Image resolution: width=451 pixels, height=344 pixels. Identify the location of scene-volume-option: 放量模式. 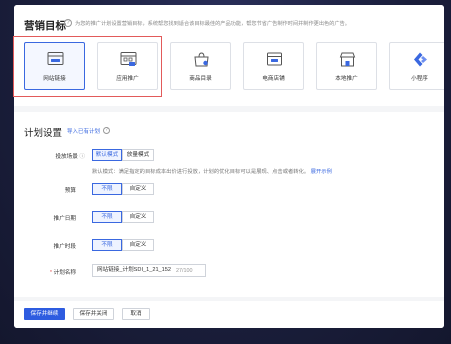
(138, 155).